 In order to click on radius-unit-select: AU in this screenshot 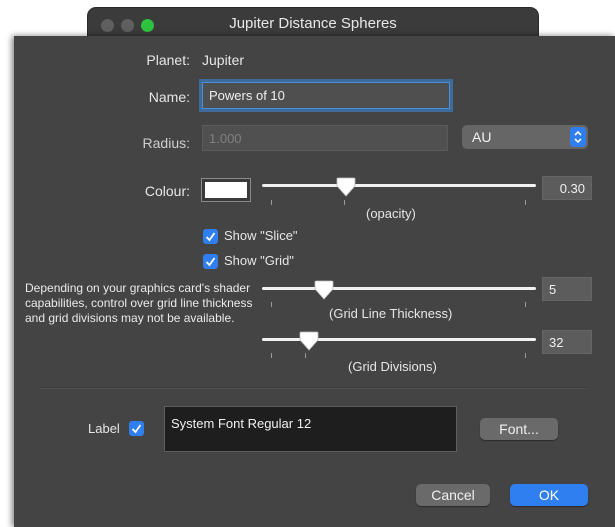, I will do `click(525, 137)`.